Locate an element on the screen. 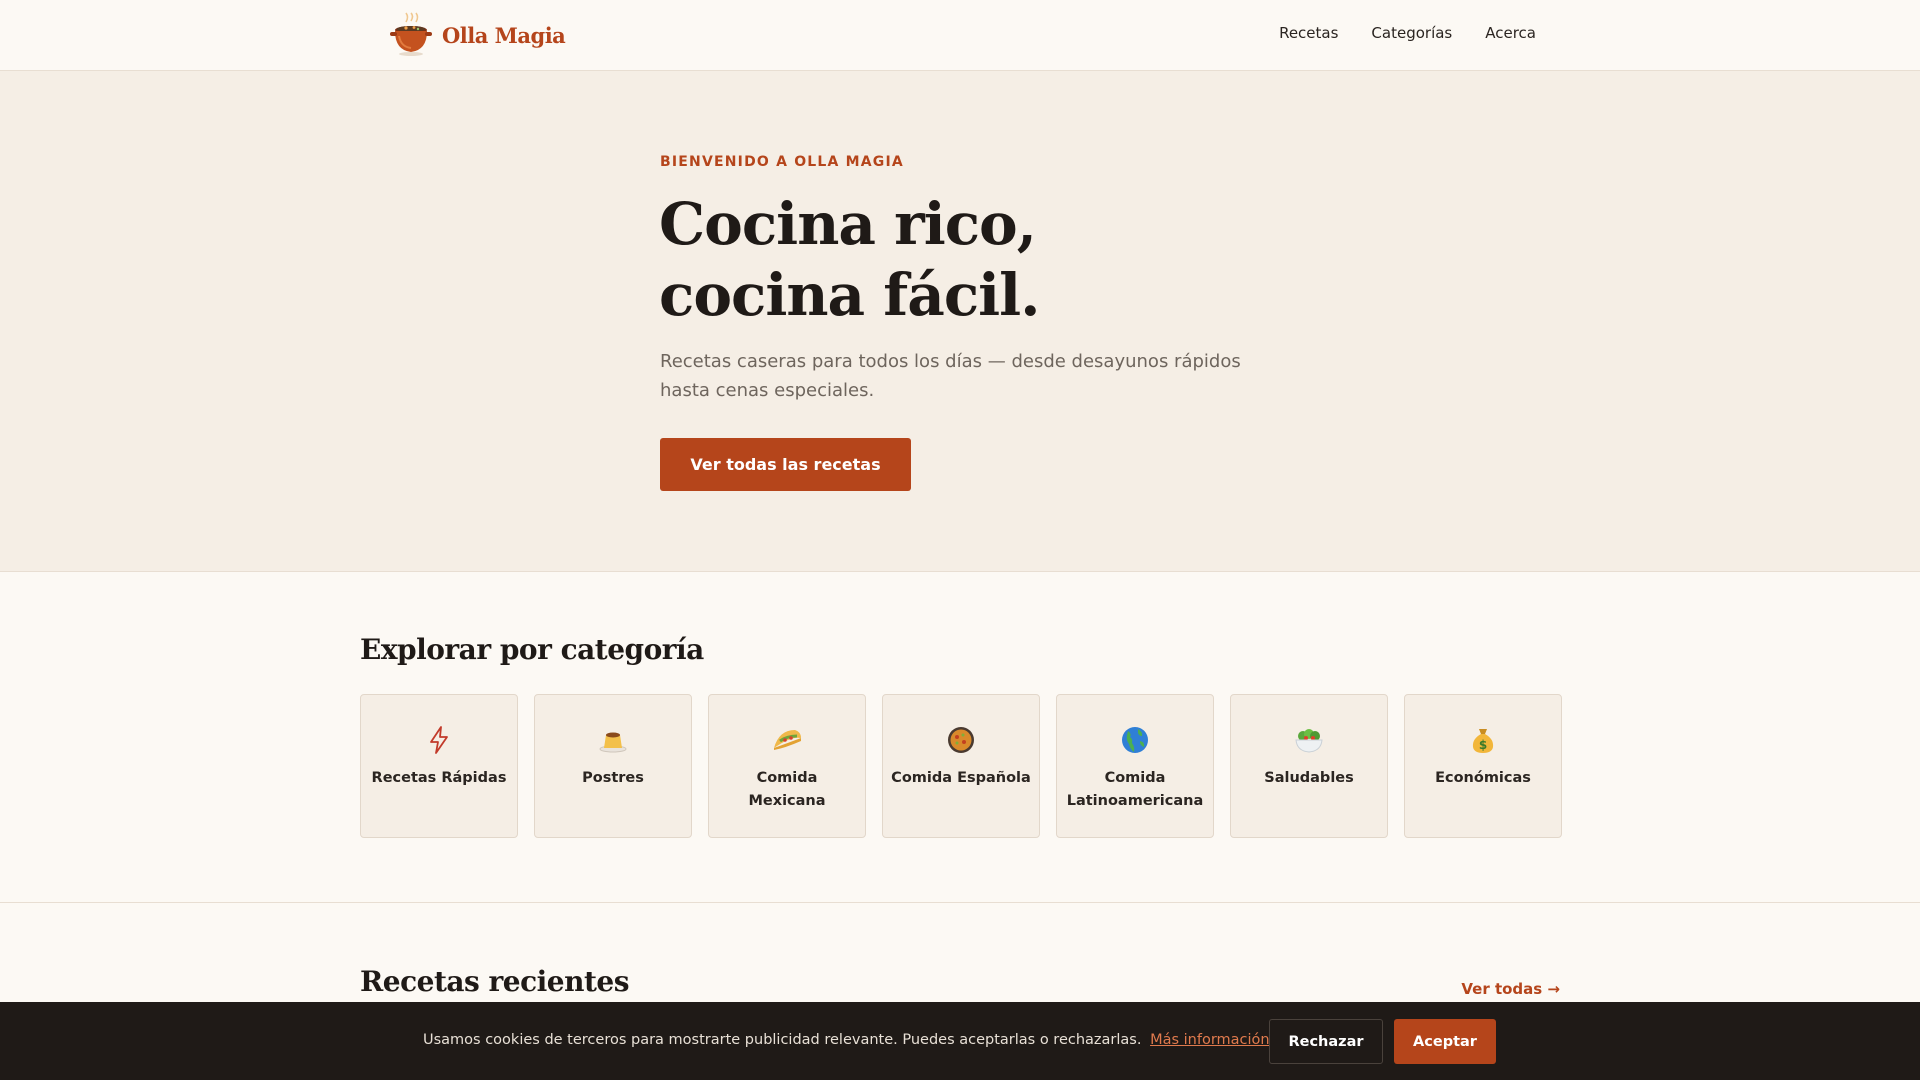 The image size is (1920, 1080). site-header: Olla Magia Recetas Categorías Acerca is located at coordinates (960, 35).